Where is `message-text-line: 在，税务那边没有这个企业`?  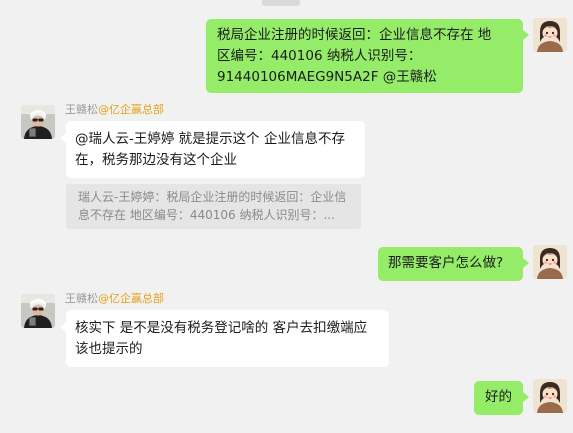
message-text-line: 在，税务那边没有这个企业 is located at coordinates (156, 160).